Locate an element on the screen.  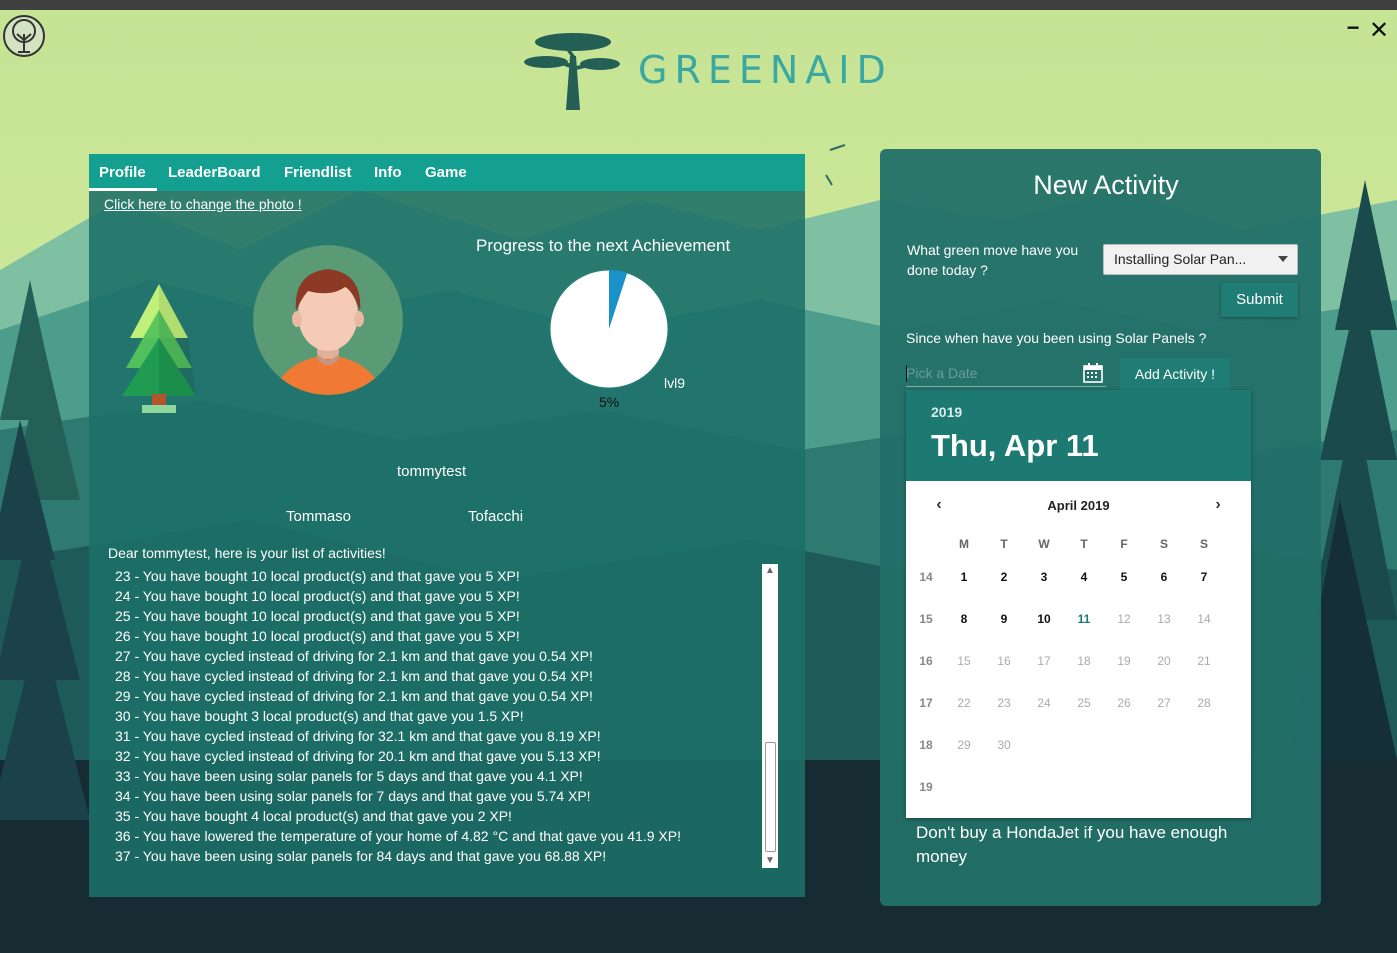
window-top-strip is located at coordinates (698, 5).